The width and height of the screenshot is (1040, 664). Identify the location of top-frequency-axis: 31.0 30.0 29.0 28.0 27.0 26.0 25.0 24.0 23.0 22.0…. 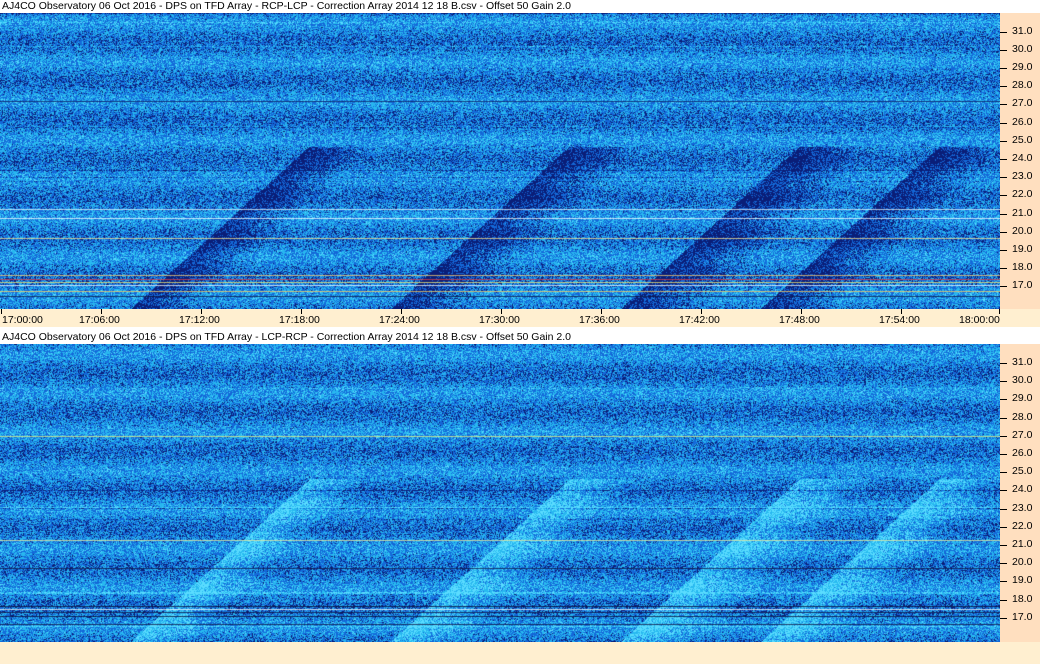
(1020, 161).